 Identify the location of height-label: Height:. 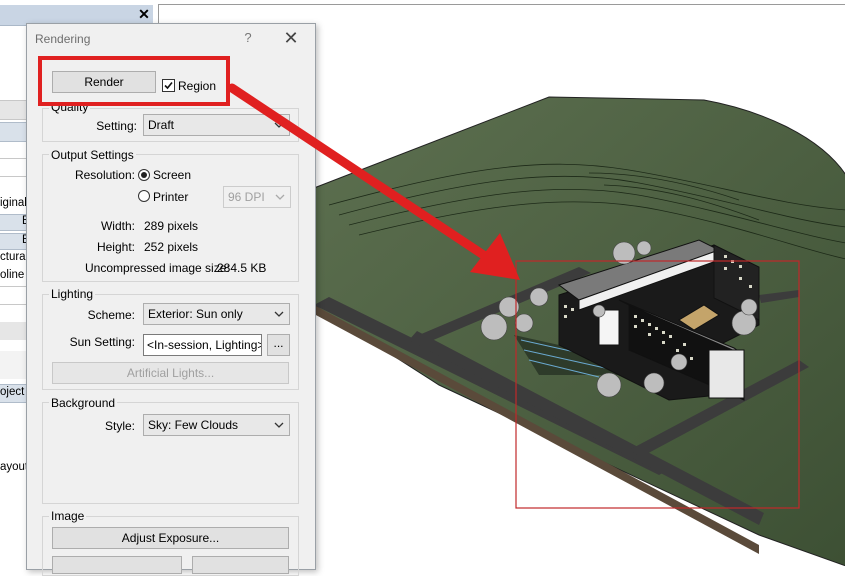
(115, 247).